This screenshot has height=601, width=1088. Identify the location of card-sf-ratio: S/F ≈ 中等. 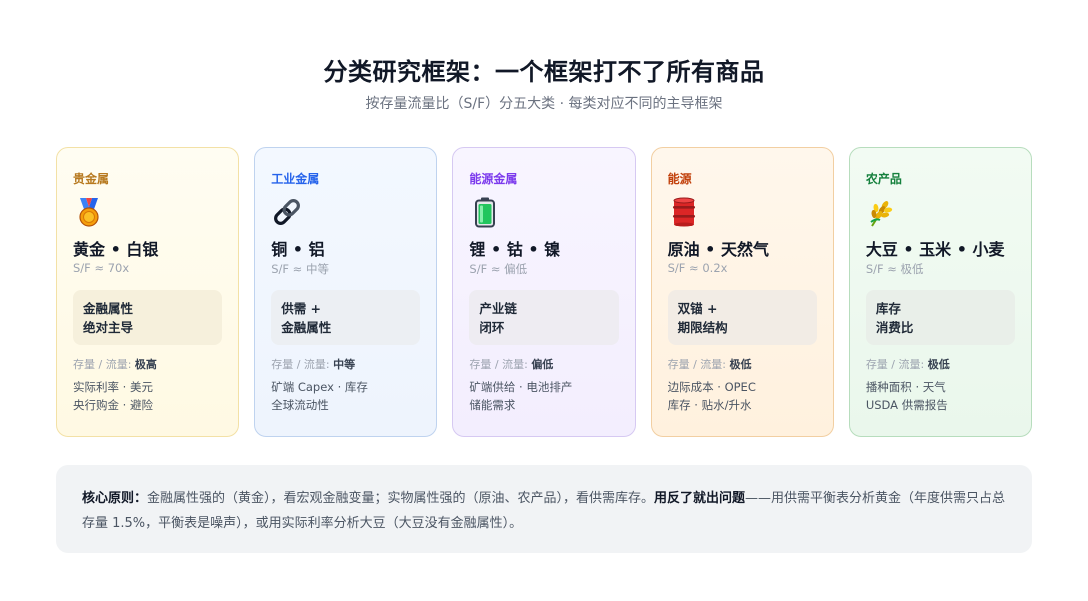
(300, 269).